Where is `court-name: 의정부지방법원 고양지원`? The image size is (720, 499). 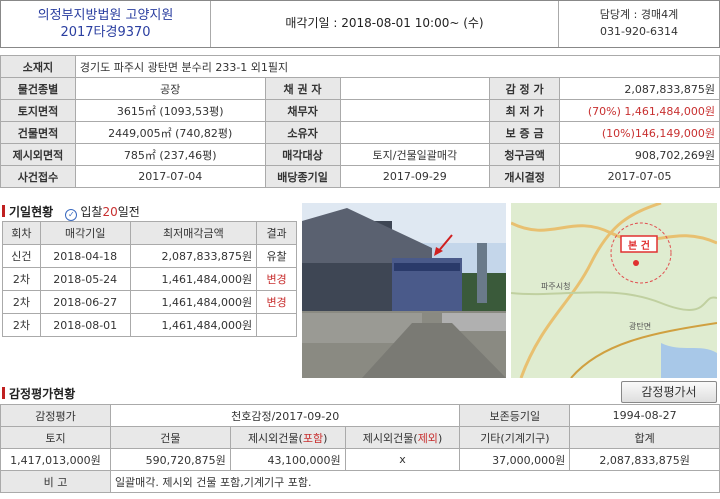
court-name: 의정부지방법원 고양지원 is located at coordinates (105, 15).